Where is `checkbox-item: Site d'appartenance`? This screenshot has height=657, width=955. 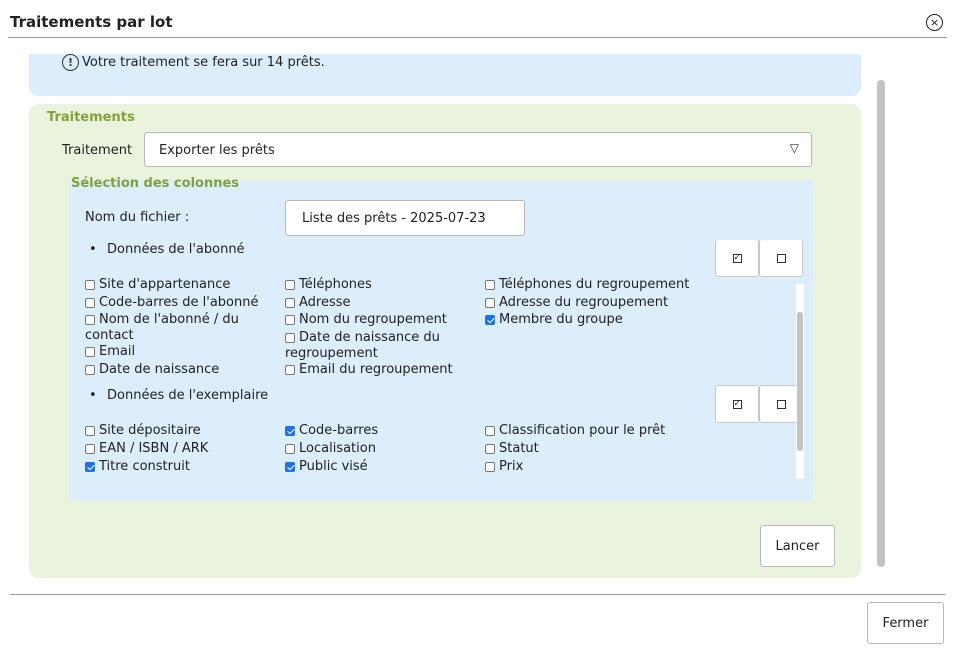 checkbox-item: Site d'appartenance is located at coordinates (182, 285).